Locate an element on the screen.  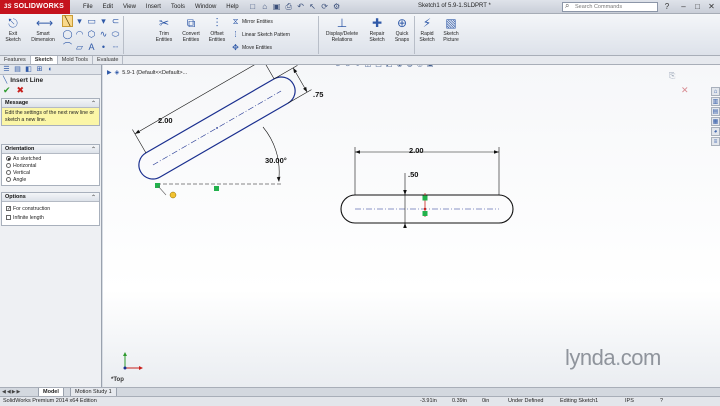
trim-entities-button: ✂ Trim Entities is located at coordinates (164, 29).